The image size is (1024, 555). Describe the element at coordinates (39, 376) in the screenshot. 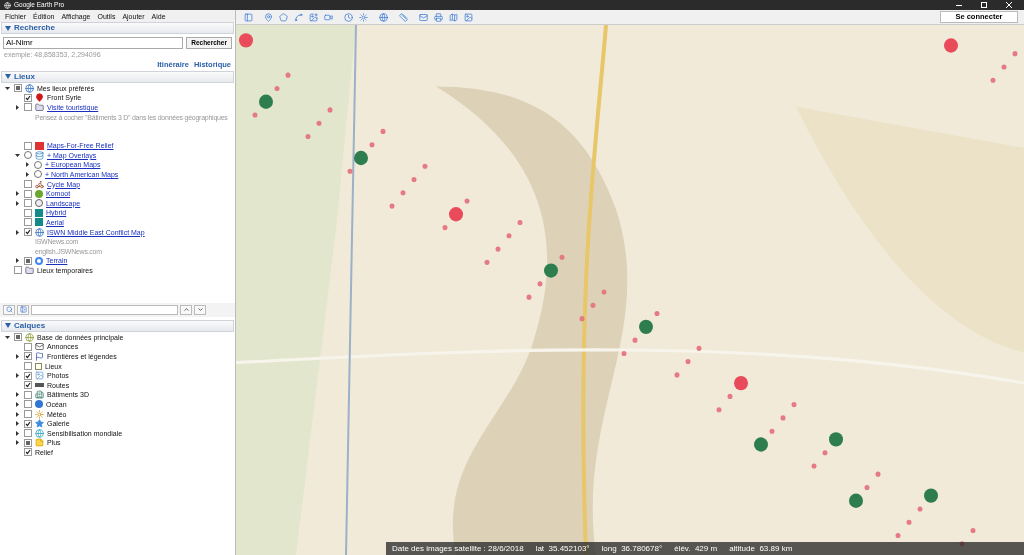

I see `photo-icon` at that location.